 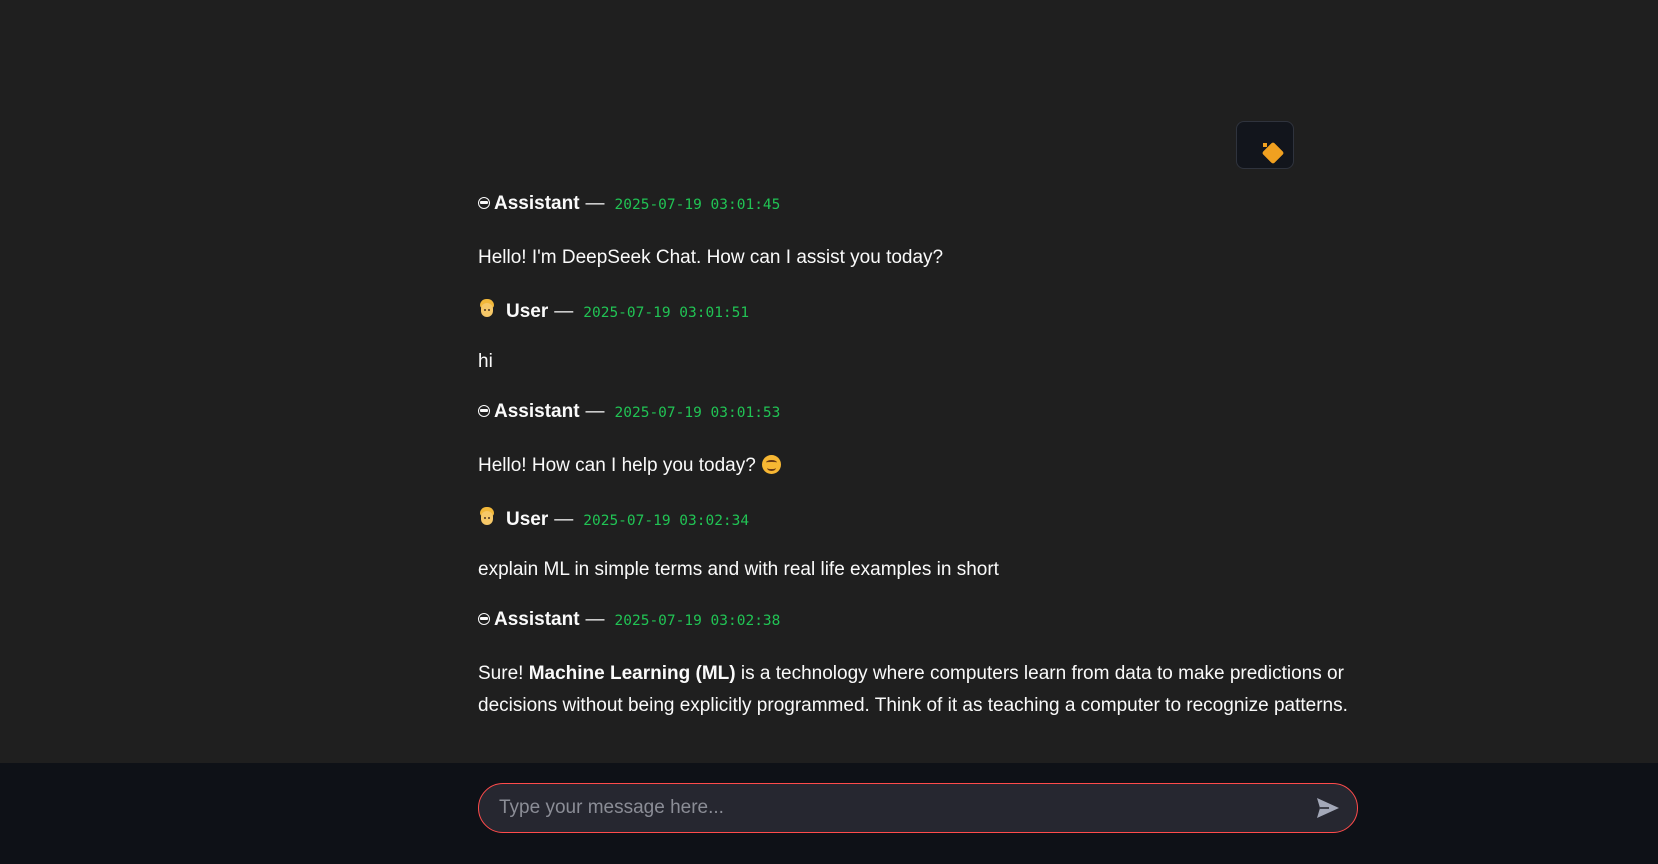 I want to click on message-timestamp: 2025-07-19 03:02:38, so click(x=697, y=621).